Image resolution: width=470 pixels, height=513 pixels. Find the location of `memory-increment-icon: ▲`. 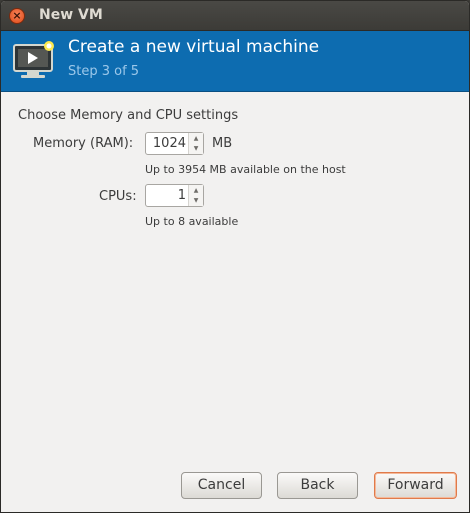

memory-increment-icon: ▲ is located at coordinates (196, 138).